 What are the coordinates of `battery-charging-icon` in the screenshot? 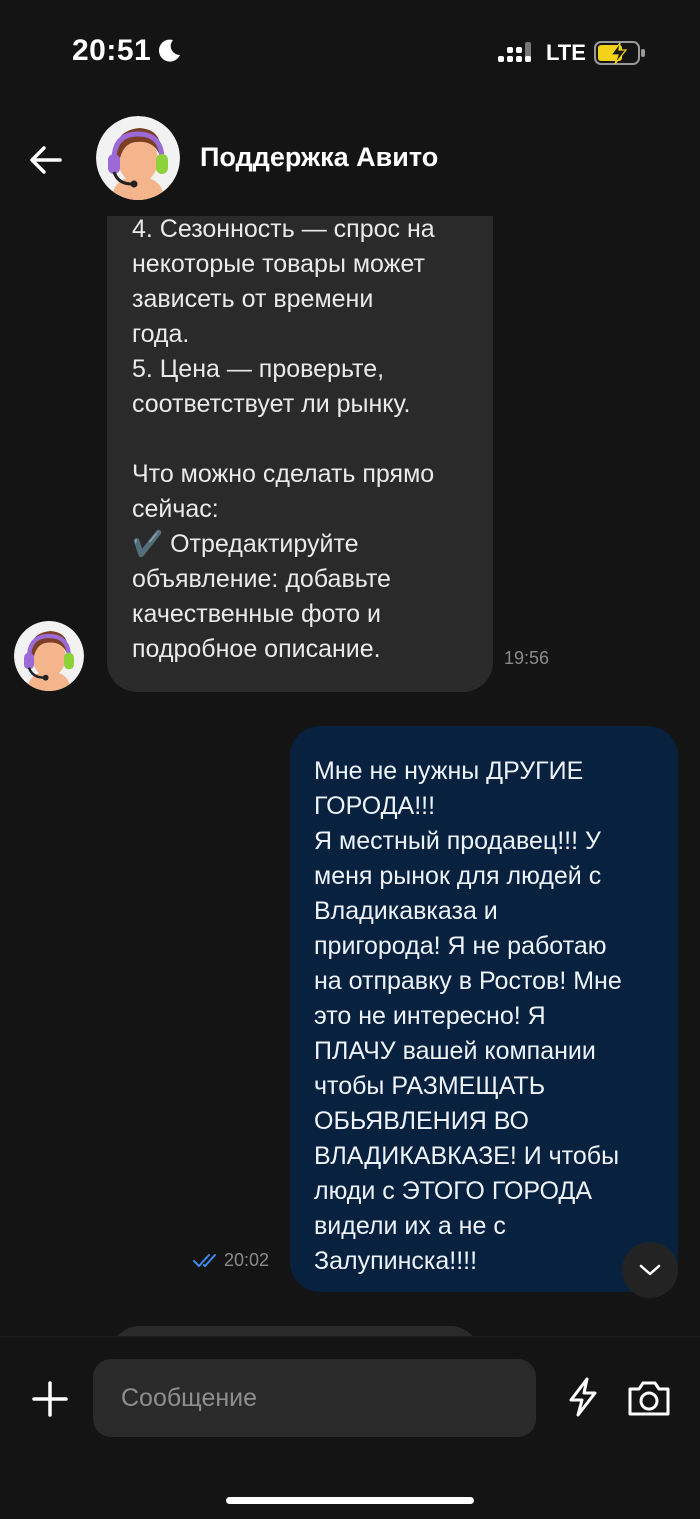 It's located at (619, 53).